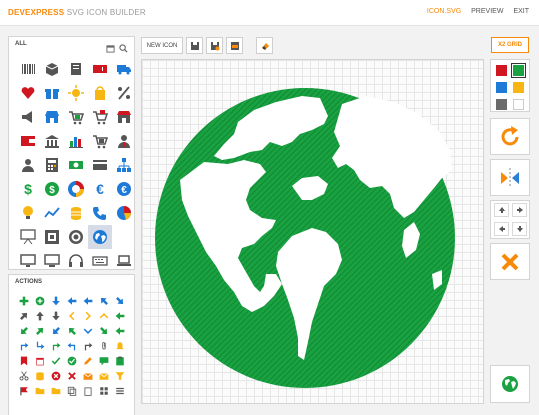 This screenshot has width=539, height=415. Describe the element at coordinates (56, 345) in the screenshot. I see `action-item-turn-up-green` at that location.